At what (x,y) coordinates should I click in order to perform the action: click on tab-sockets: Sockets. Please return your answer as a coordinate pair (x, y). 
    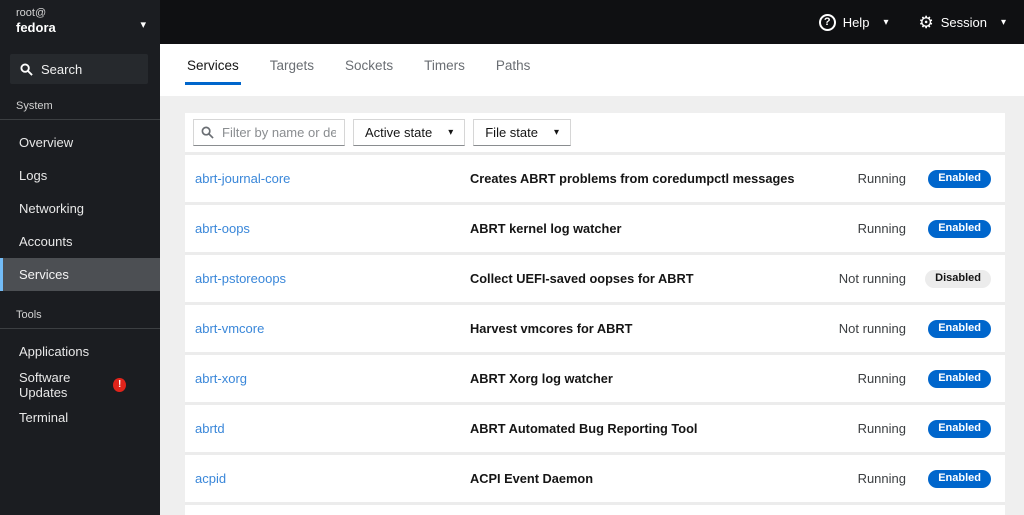
    Looking at the image, I should click on (369, 71).